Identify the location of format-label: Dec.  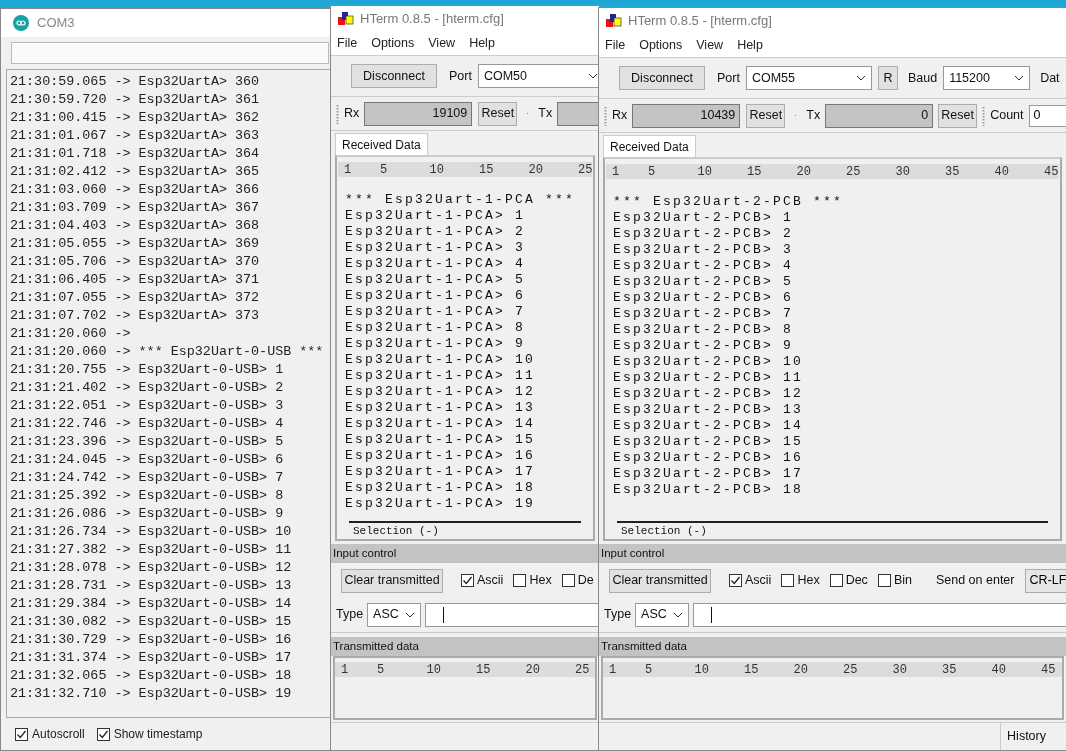
(856, 580).